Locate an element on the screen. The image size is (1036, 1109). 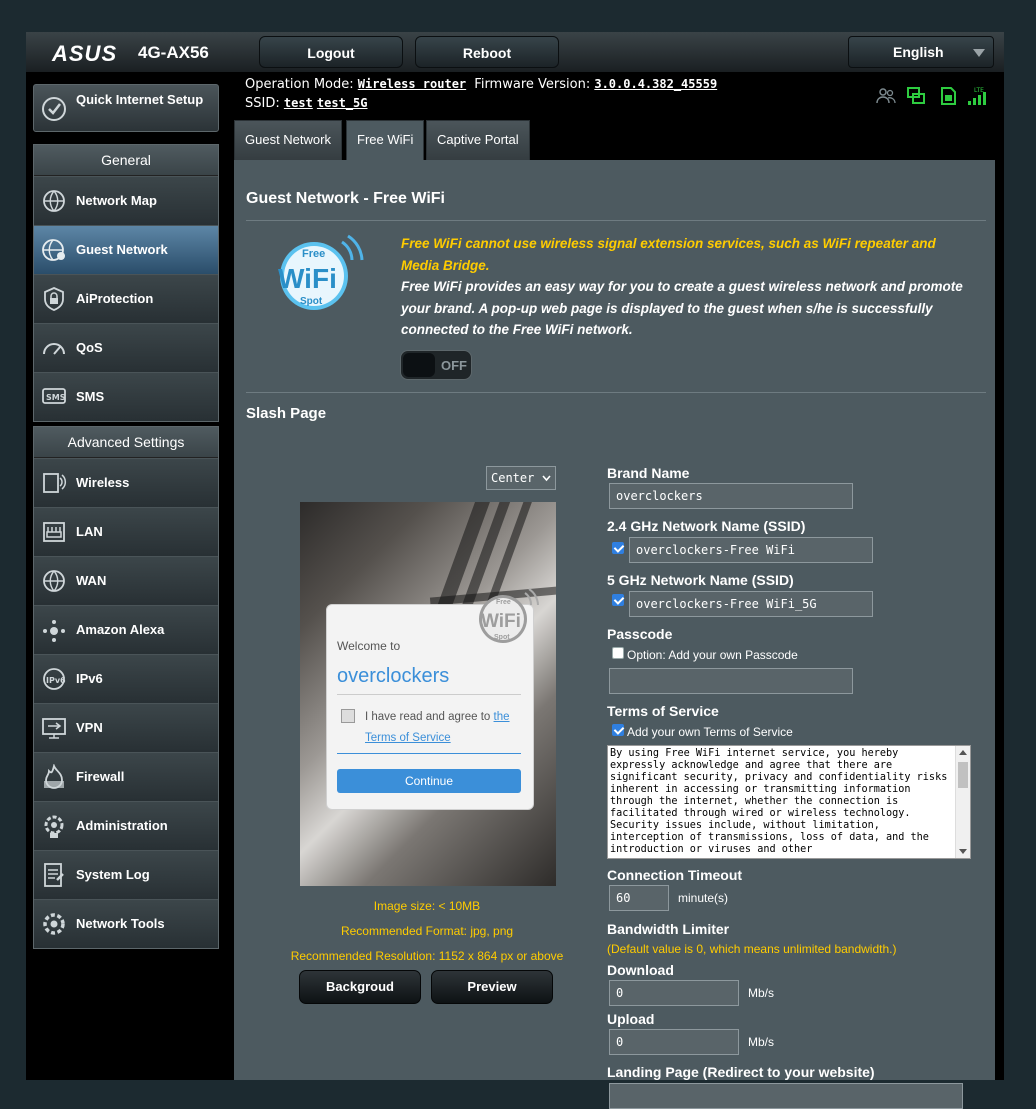
preview-continue-button: Continue is located at coordinates (429, 781).